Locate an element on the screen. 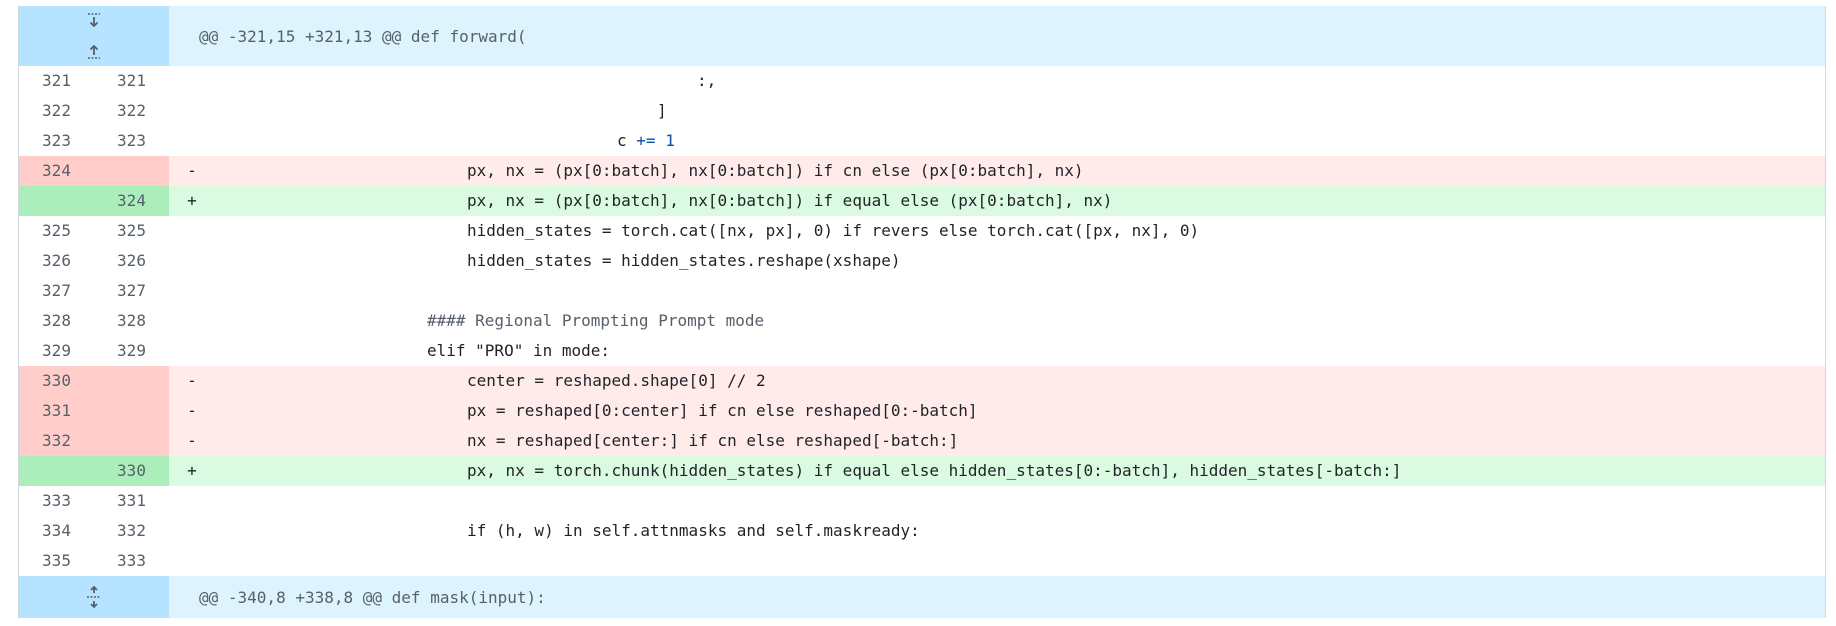 Image resolution: width=1836 pixels, height=626 pixels. old-line-number: 332 is located at coordinates (56, 441).